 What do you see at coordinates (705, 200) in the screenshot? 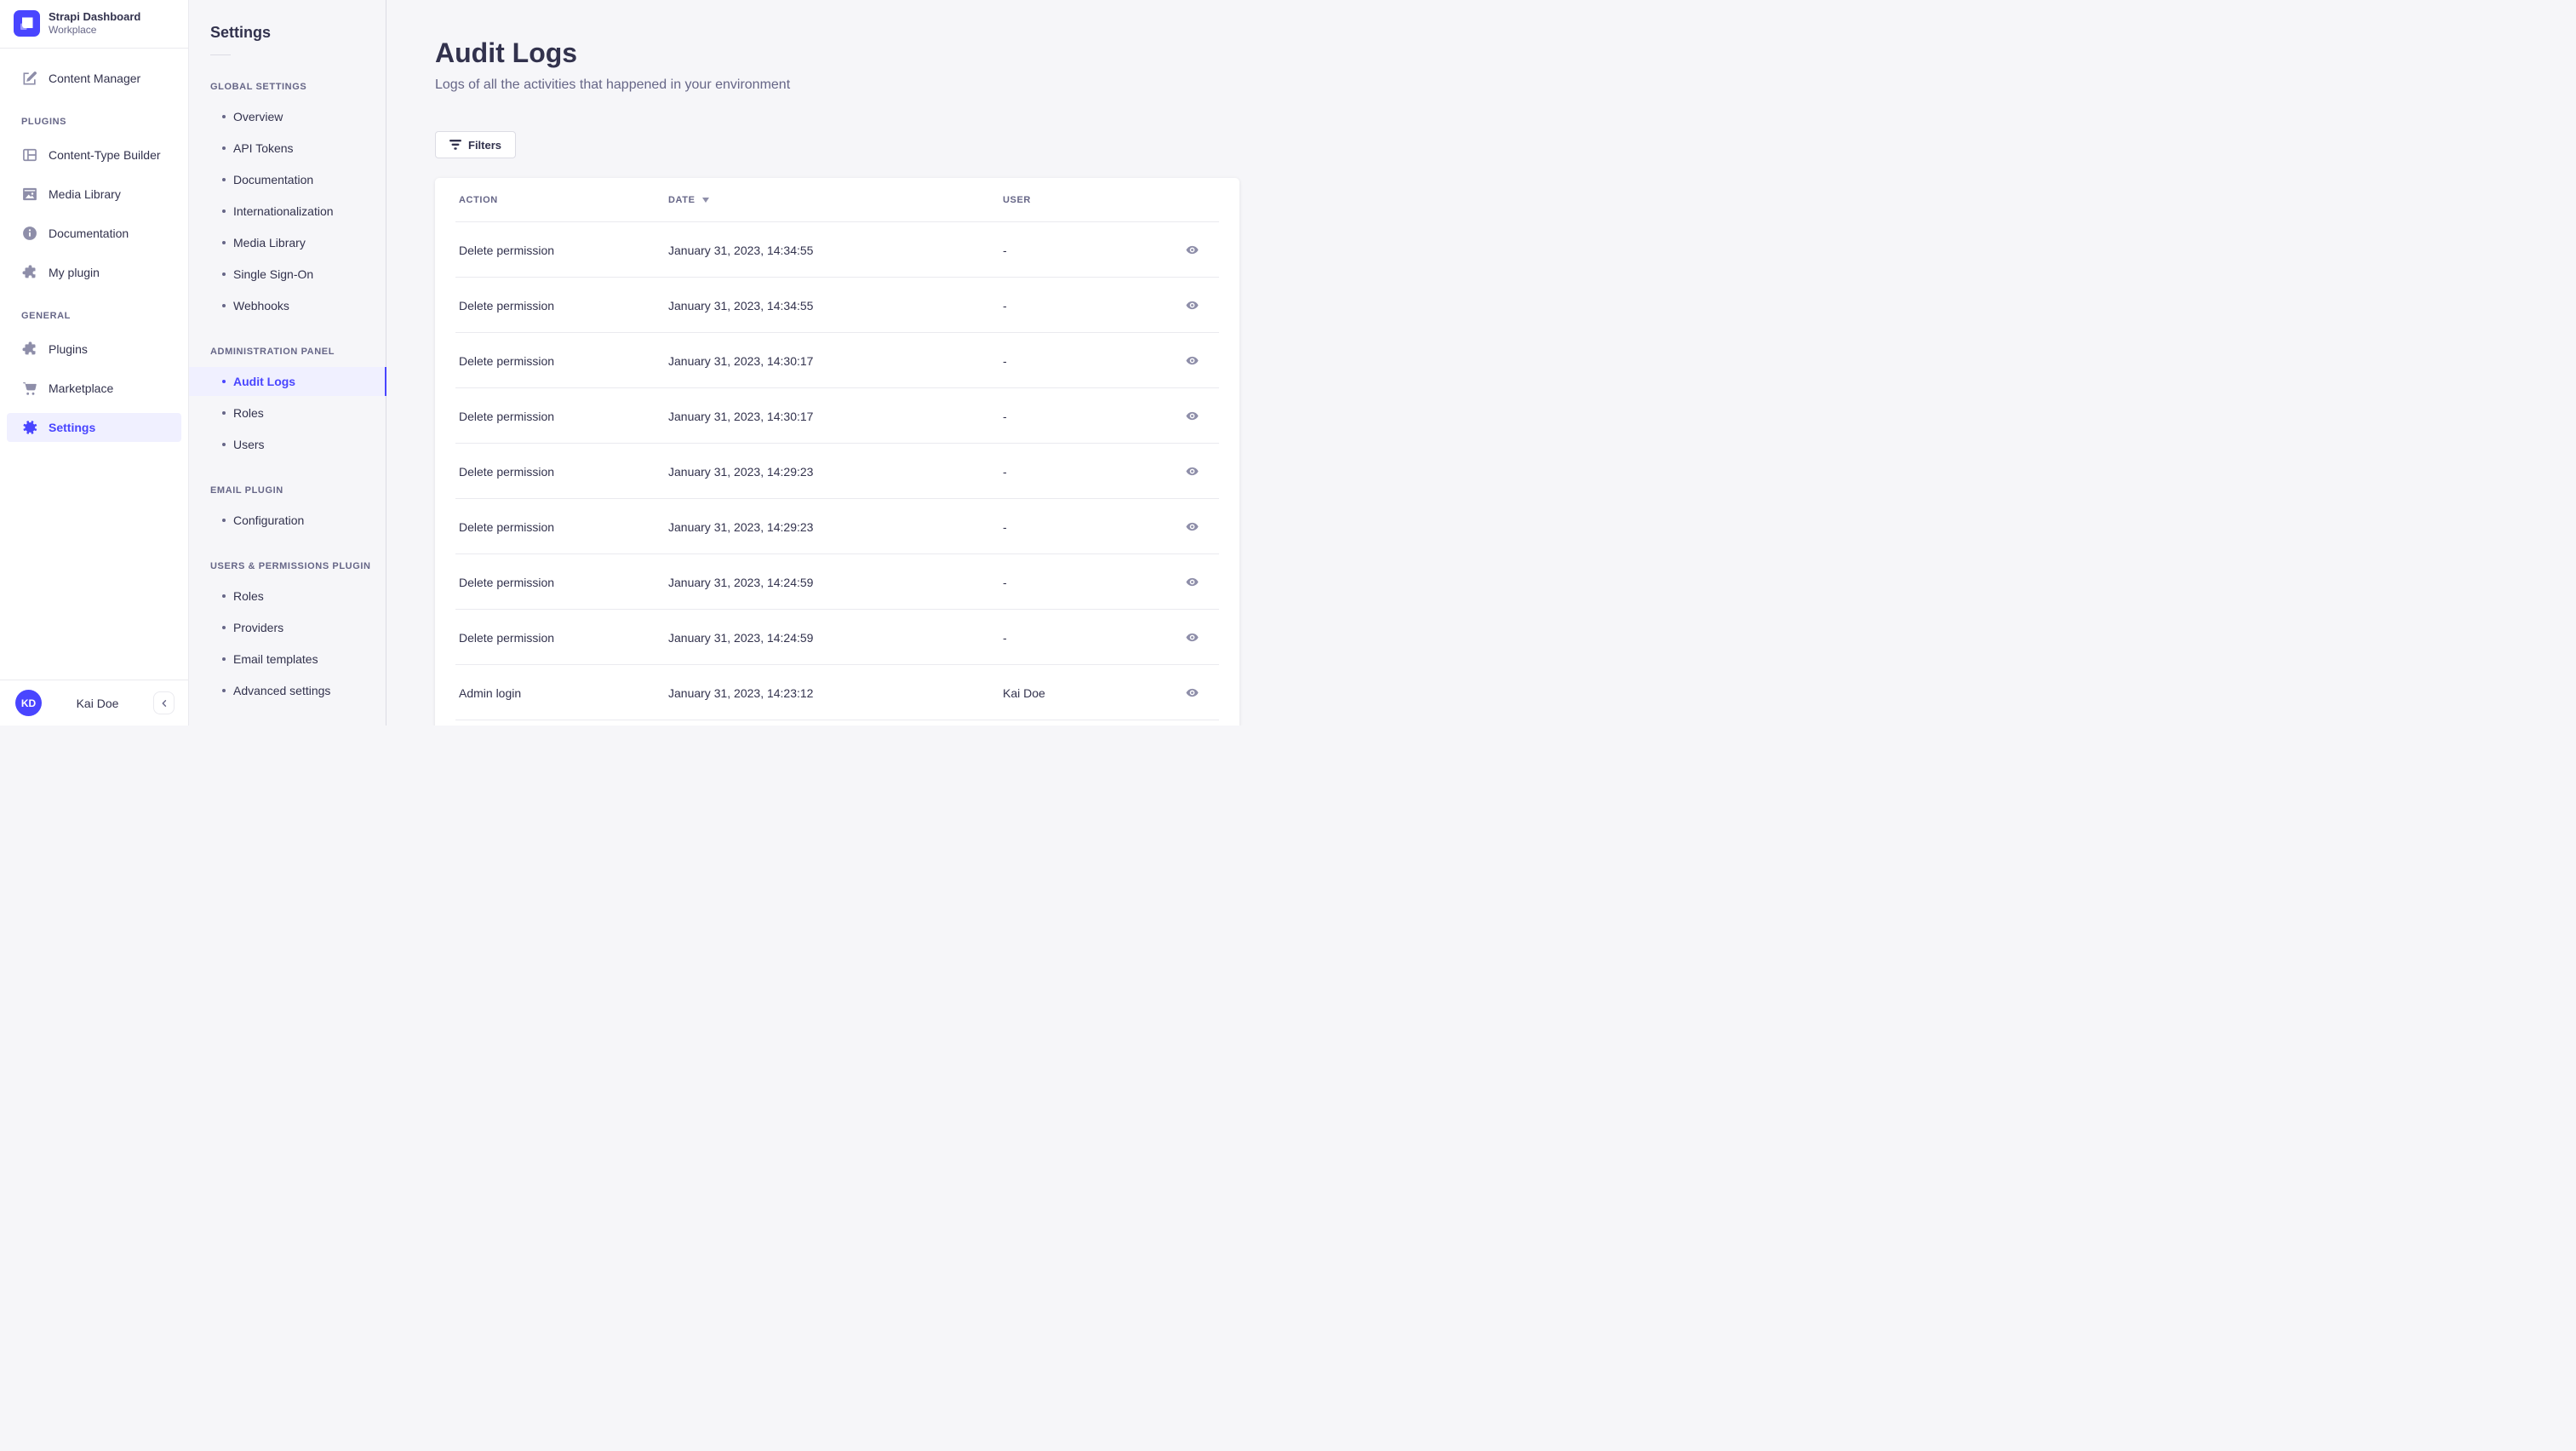
I see `sort-descending-icon` at bounding box center [705, 200].